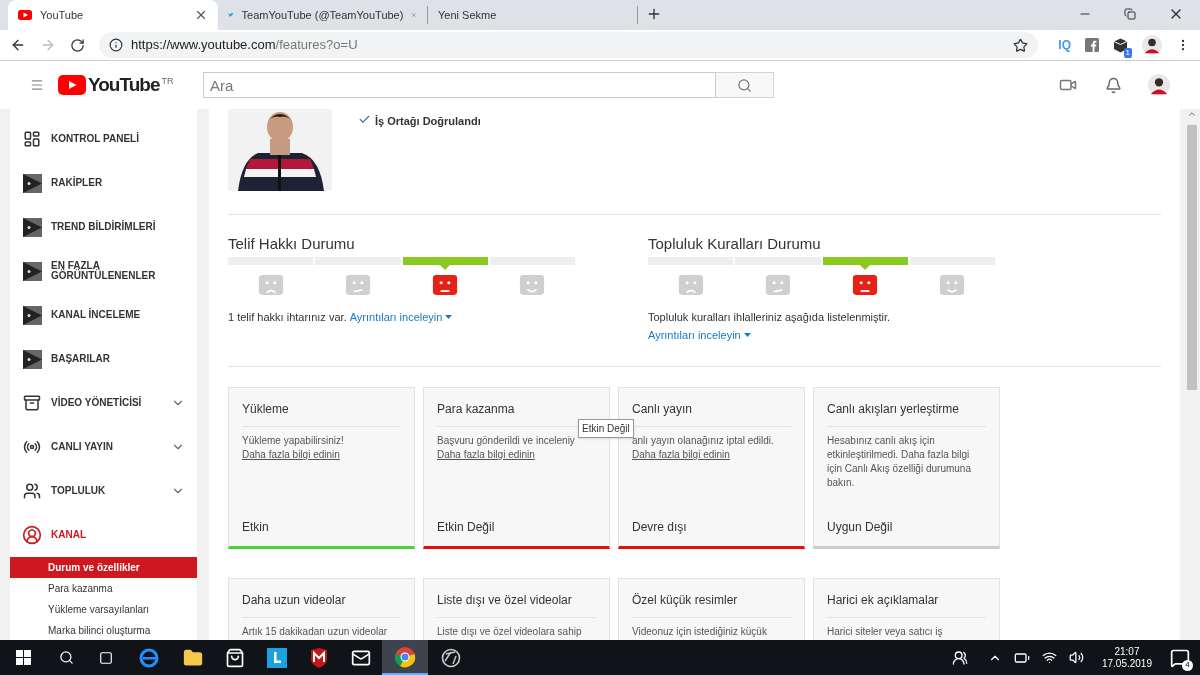 This screenshot has width=1200, height=675. Describe the element at coordinates (167, 81) in the screenshot. I see `region-label: TR` at that location.